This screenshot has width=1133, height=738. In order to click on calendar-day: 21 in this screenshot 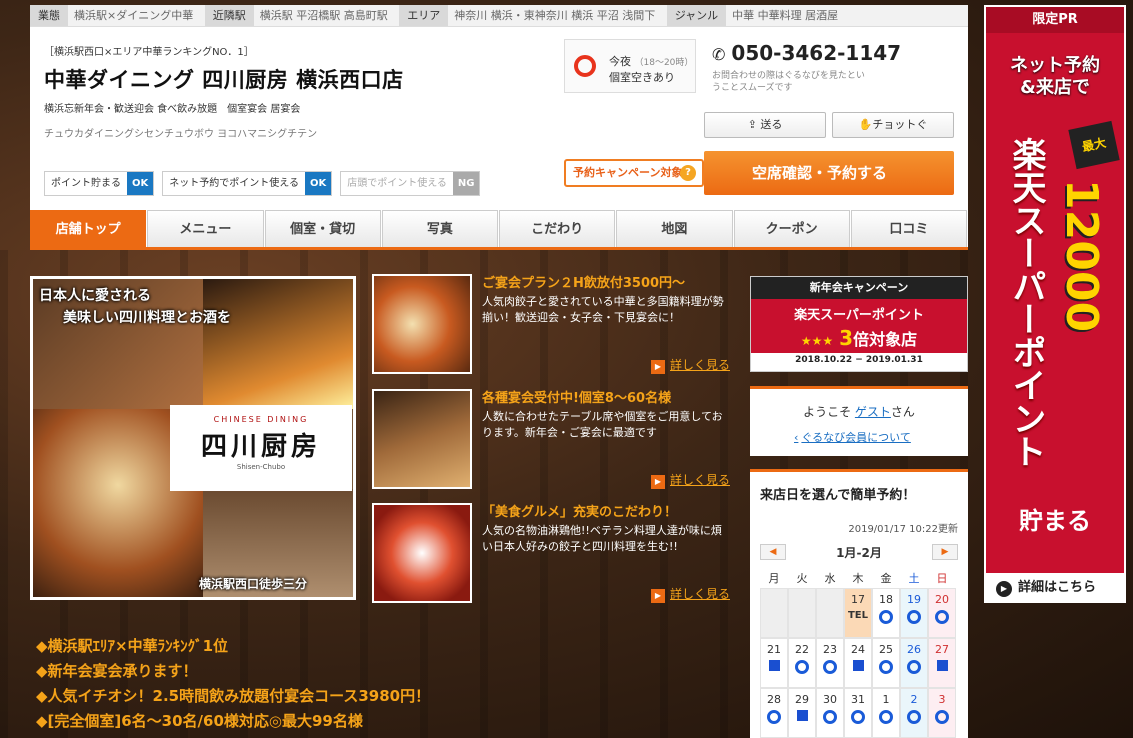, I will do `click(774, 663)`.